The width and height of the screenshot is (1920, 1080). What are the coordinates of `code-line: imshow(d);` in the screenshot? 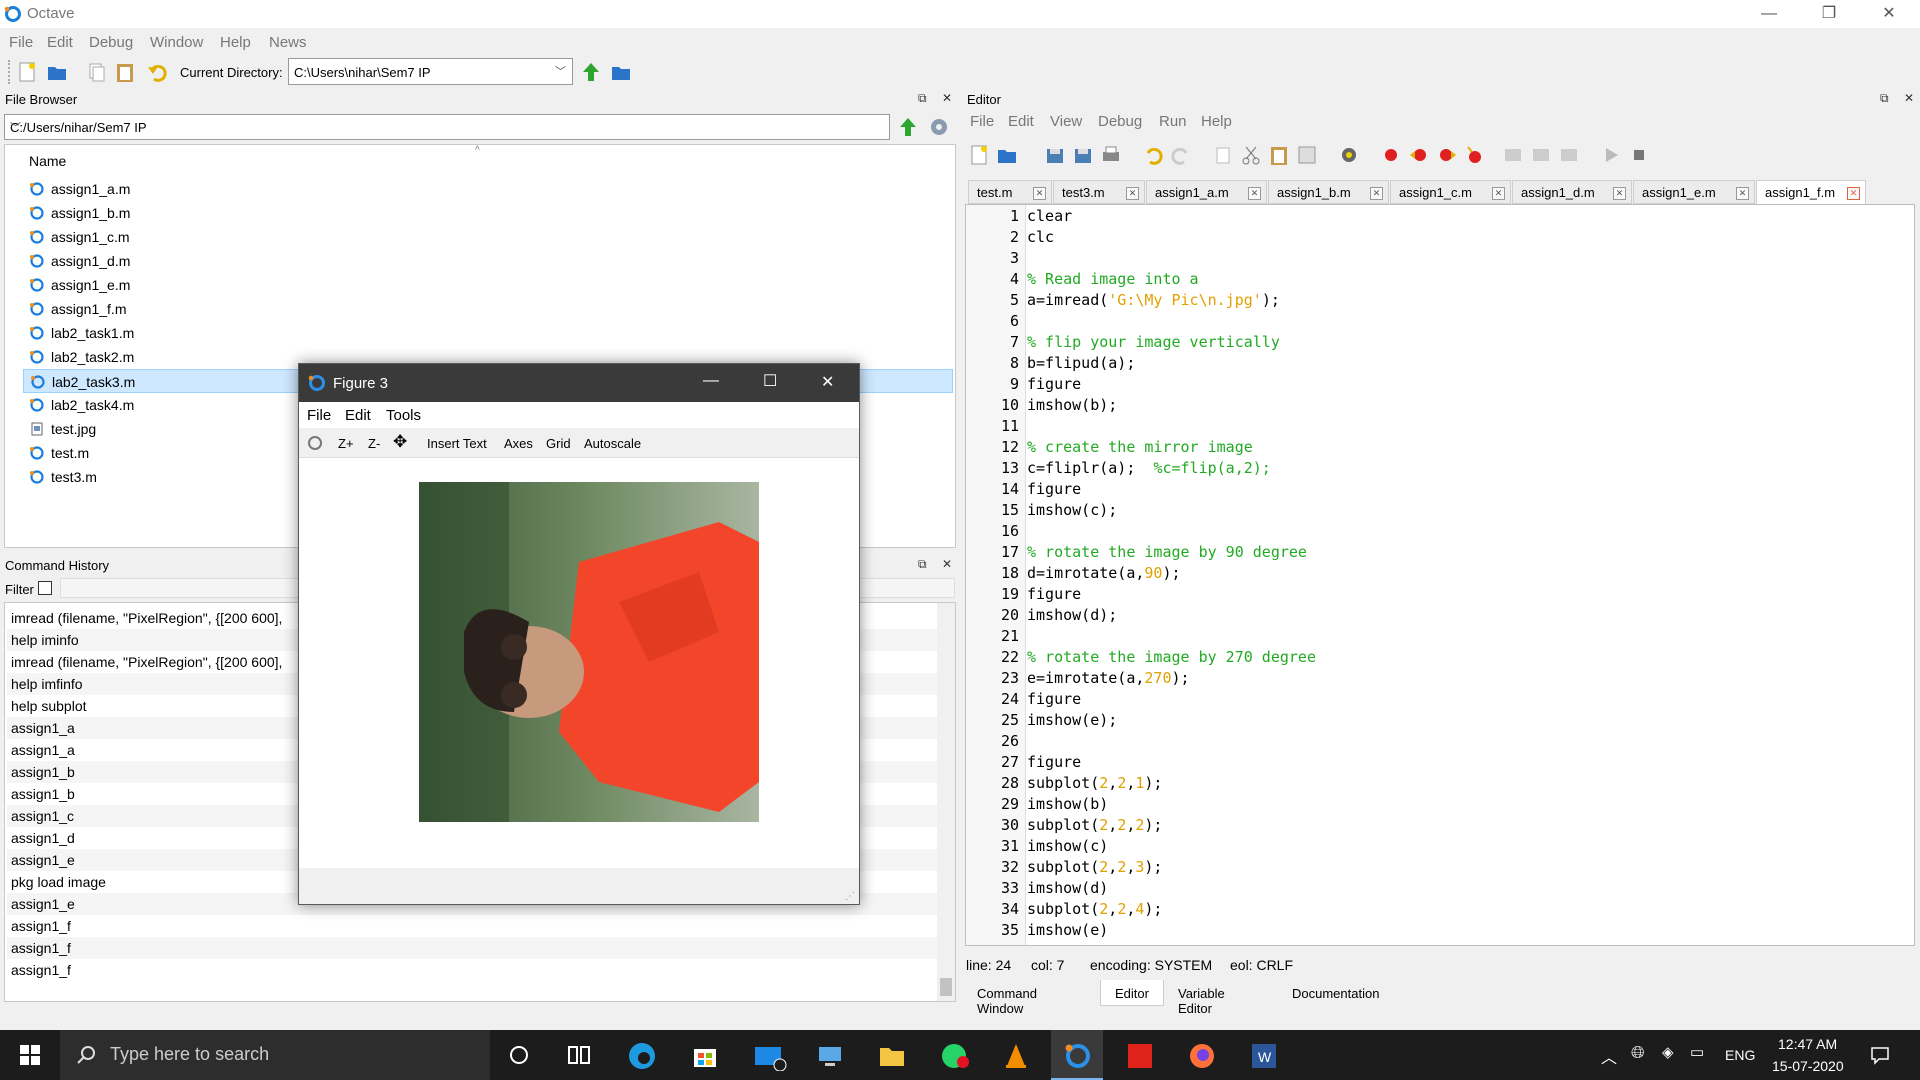 It's located at (1072, 615).